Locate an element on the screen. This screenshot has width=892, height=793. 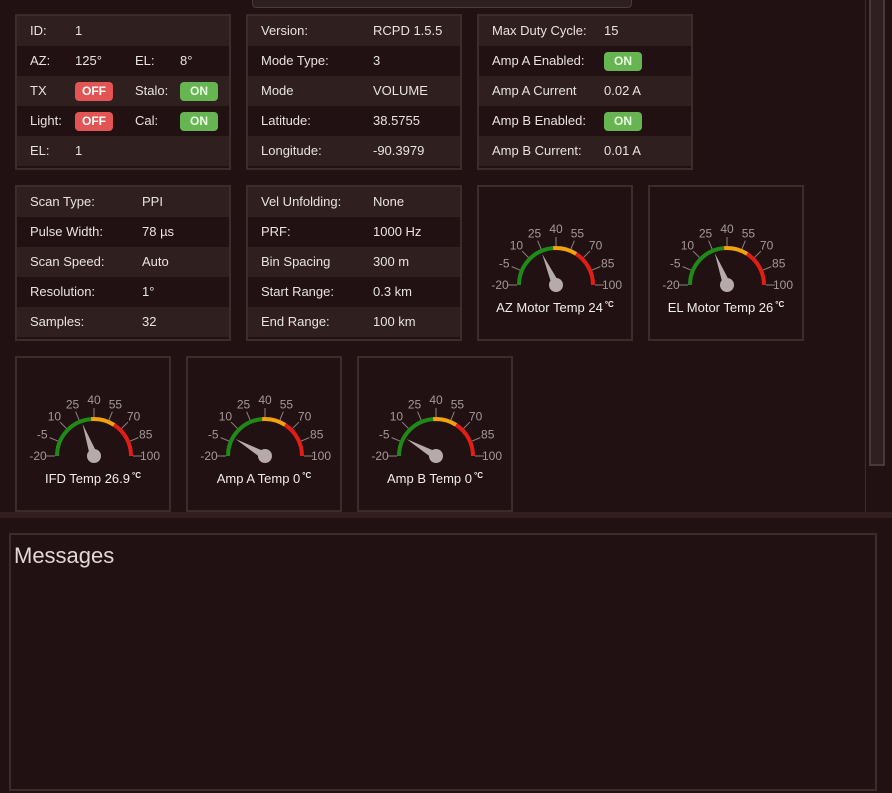
amp-a-current-label: Amp A Current is located at coordinates (534, 90).